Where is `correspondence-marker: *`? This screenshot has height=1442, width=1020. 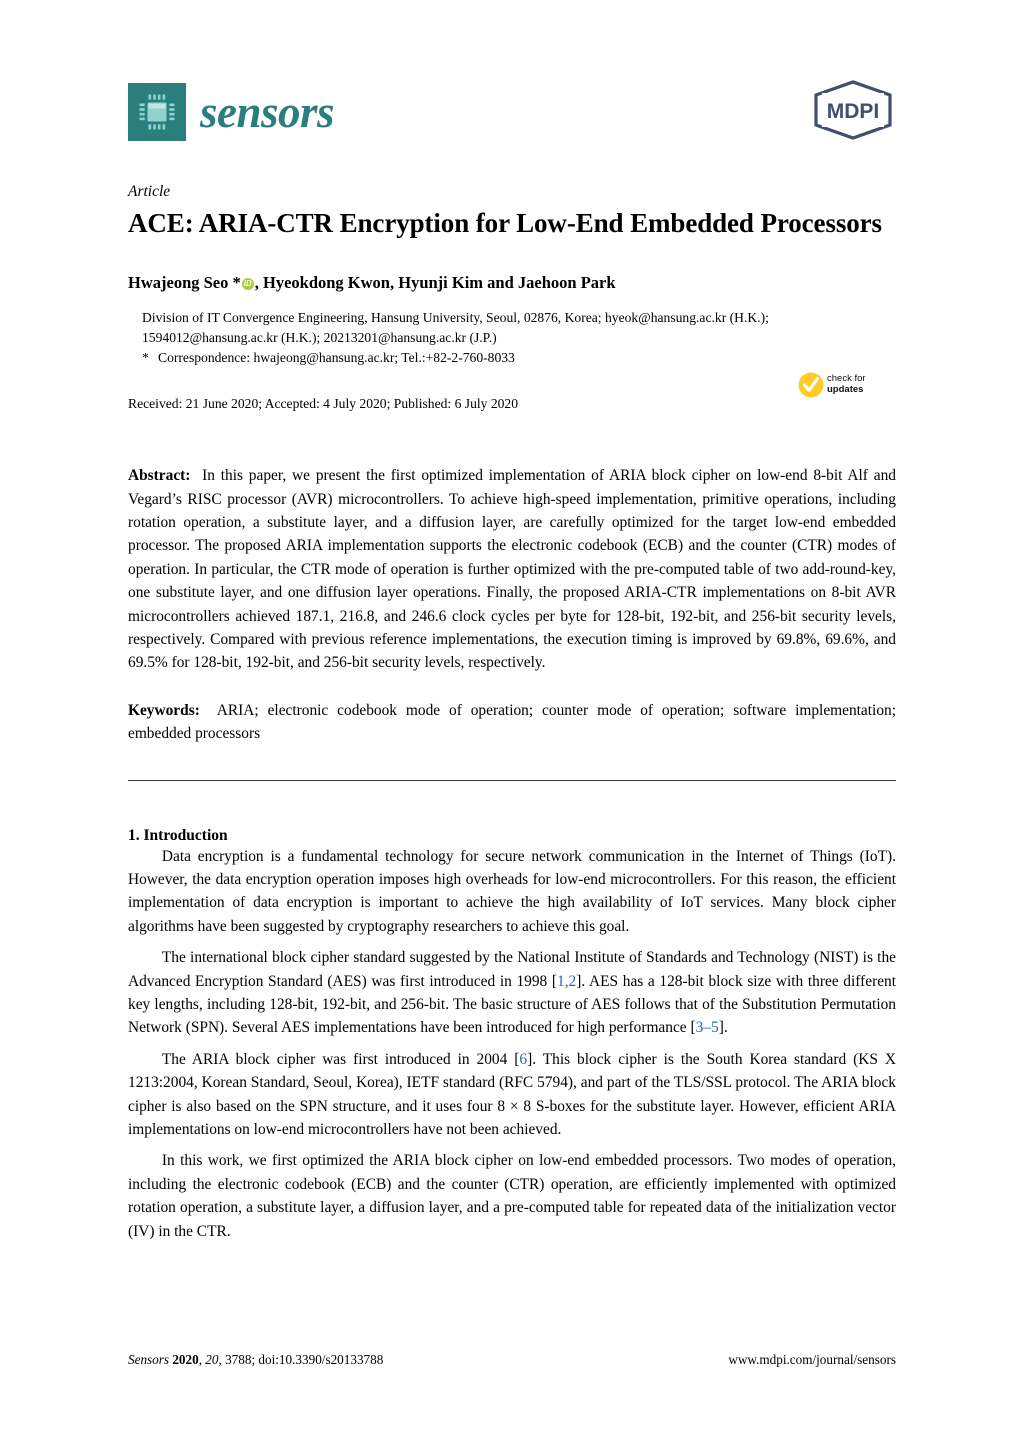
correspondence-marker: * is located at coordinates (145, 357).